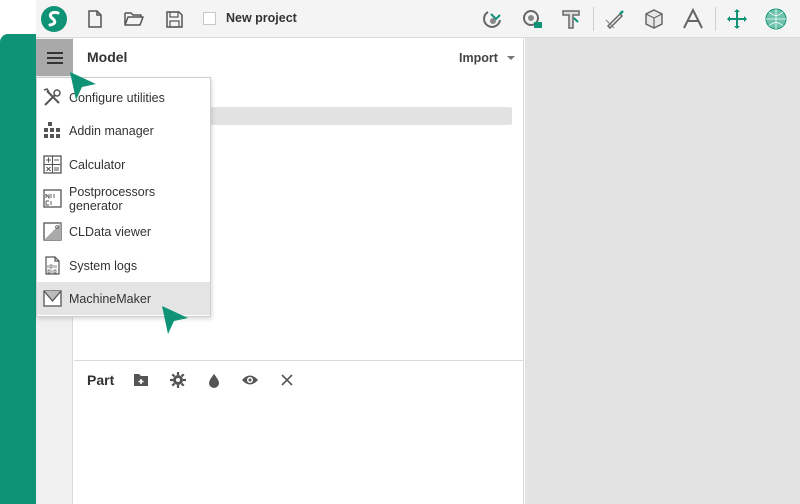 This screenshot has width=800, height=504. I want to click on part-panel-title: Part, so click(101, 380).